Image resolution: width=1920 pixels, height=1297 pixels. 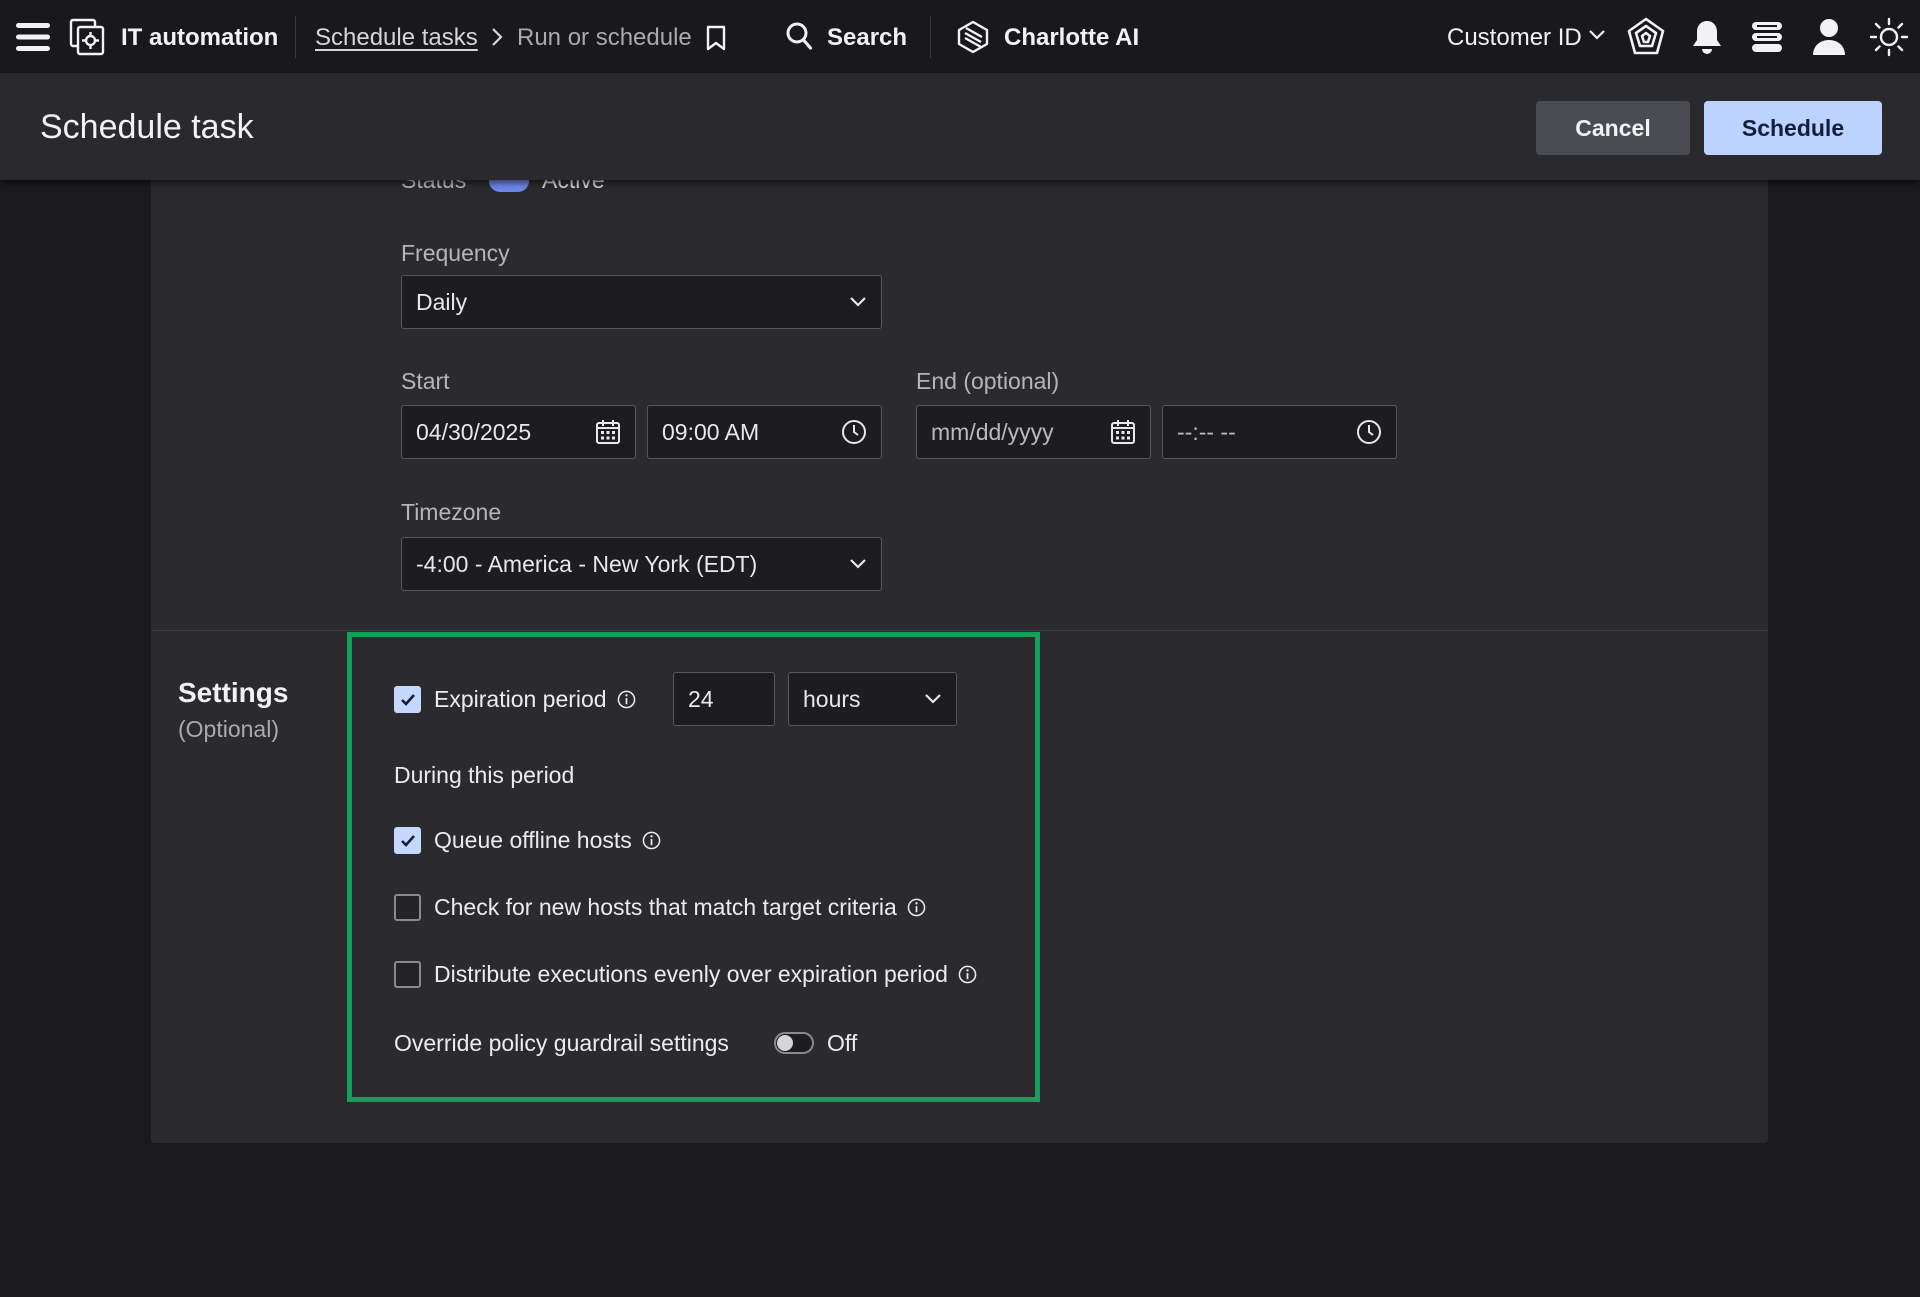 I want to click on sun-theme-icon, so click(x=1889, y=37).